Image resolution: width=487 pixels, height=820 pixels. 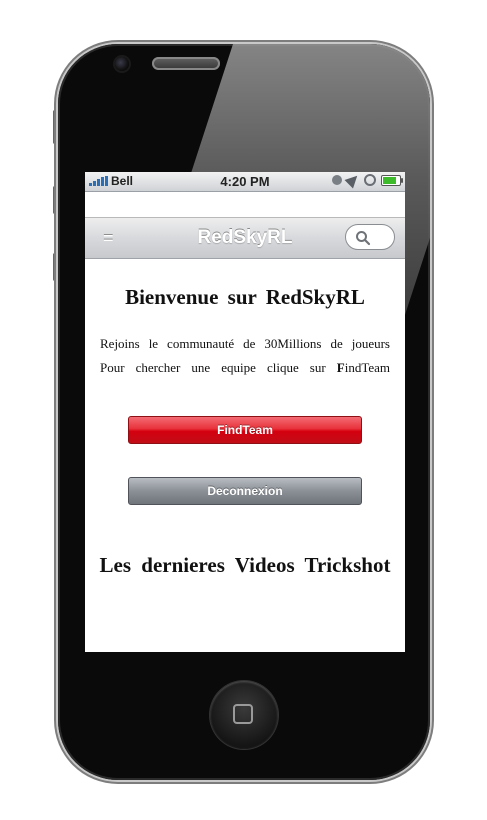 I want to click on status-icons, so click(x=367, y=180).